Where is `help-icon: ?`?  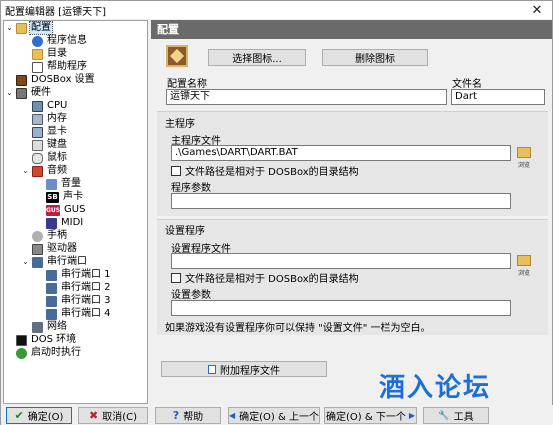 help-icon: ? is located at coordinates (176, 415).